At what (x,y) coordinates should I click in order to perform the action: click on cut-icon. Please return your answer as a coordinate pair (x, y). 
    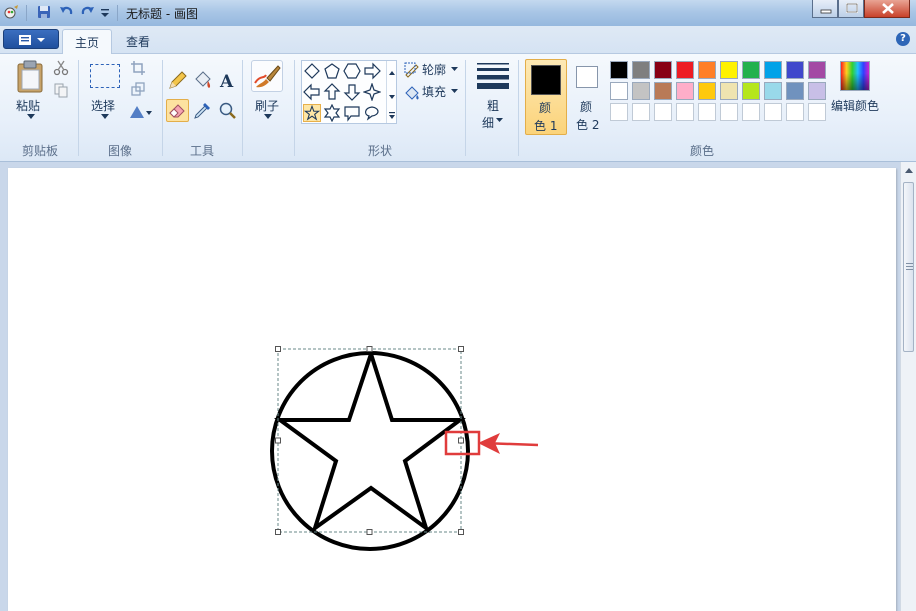
    Looking at the image, I should click on (61, 68).